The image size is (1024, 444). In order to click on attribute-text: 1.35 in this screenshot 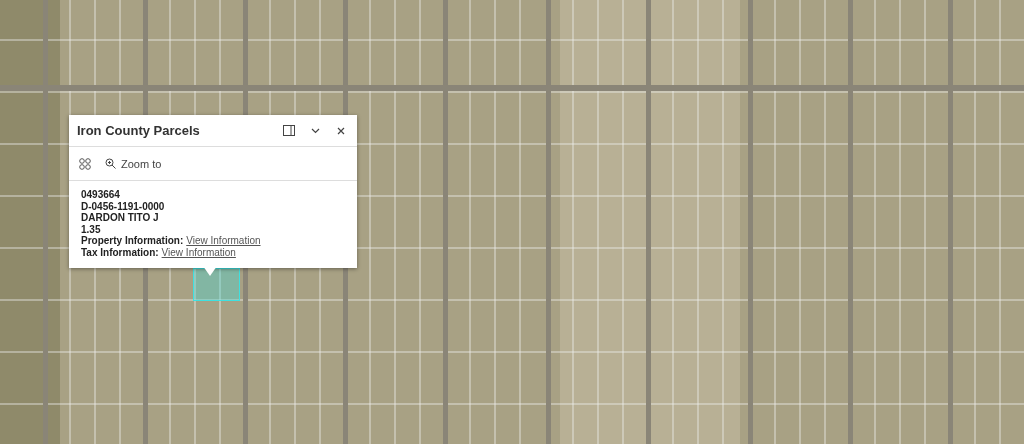, I will do `click(91, 229)`.